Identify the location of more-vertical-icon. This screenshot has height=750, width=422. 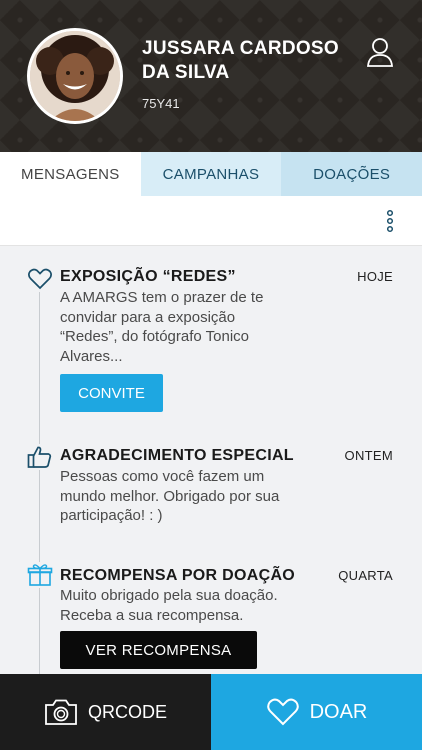
(390, 221).